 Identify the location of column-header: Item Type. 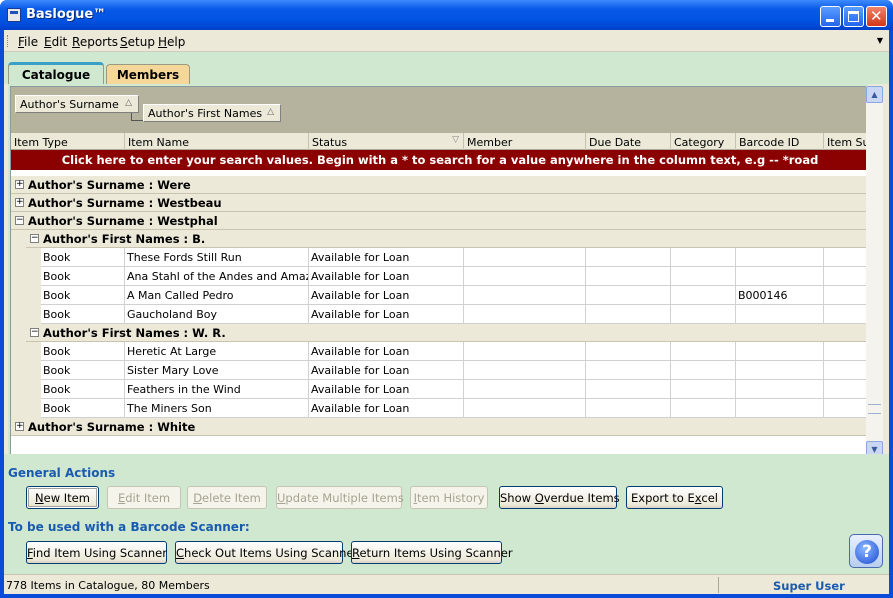
(68, 141).